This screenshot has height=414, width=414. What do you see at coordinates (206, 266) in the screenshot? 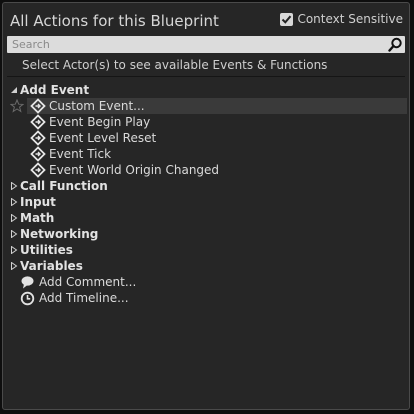
I see `category-variables: Variables` at bounding box center [206, 266].